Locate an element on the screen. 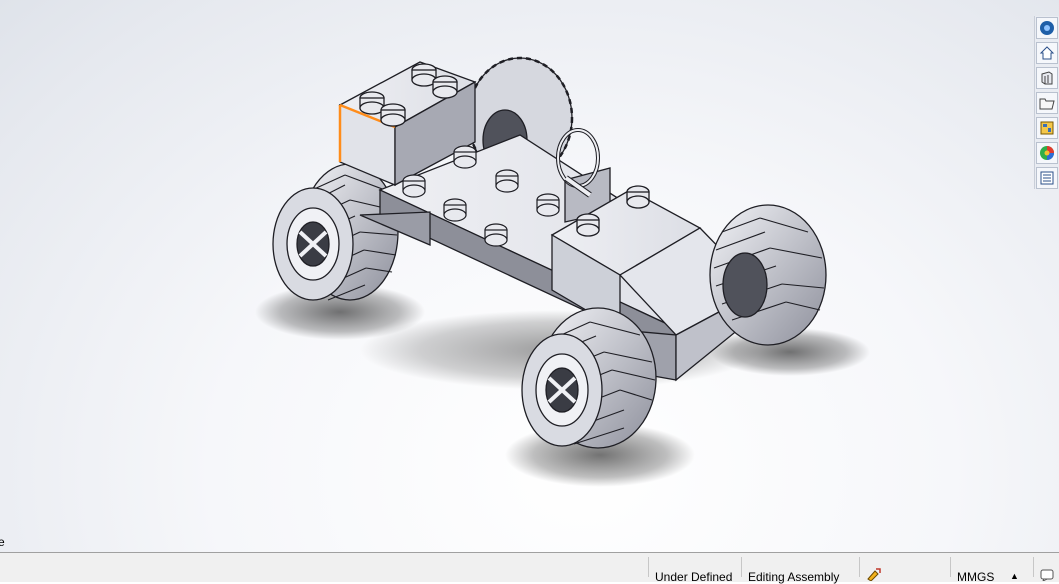 This screenshot has height=584, width=1059. left-edge-text-fragment: e is located at coordinates (2, 542).